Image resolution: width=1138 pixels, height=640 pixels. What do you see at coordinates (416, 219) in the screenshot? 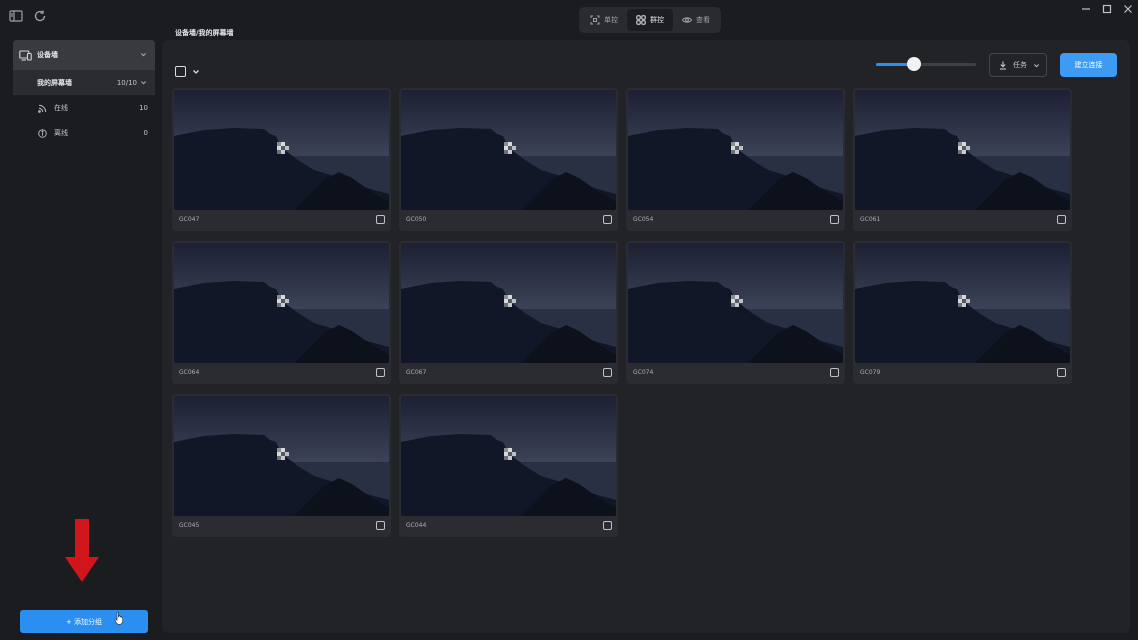
I see `device-name: GC050` at bounding box center [416, 219].